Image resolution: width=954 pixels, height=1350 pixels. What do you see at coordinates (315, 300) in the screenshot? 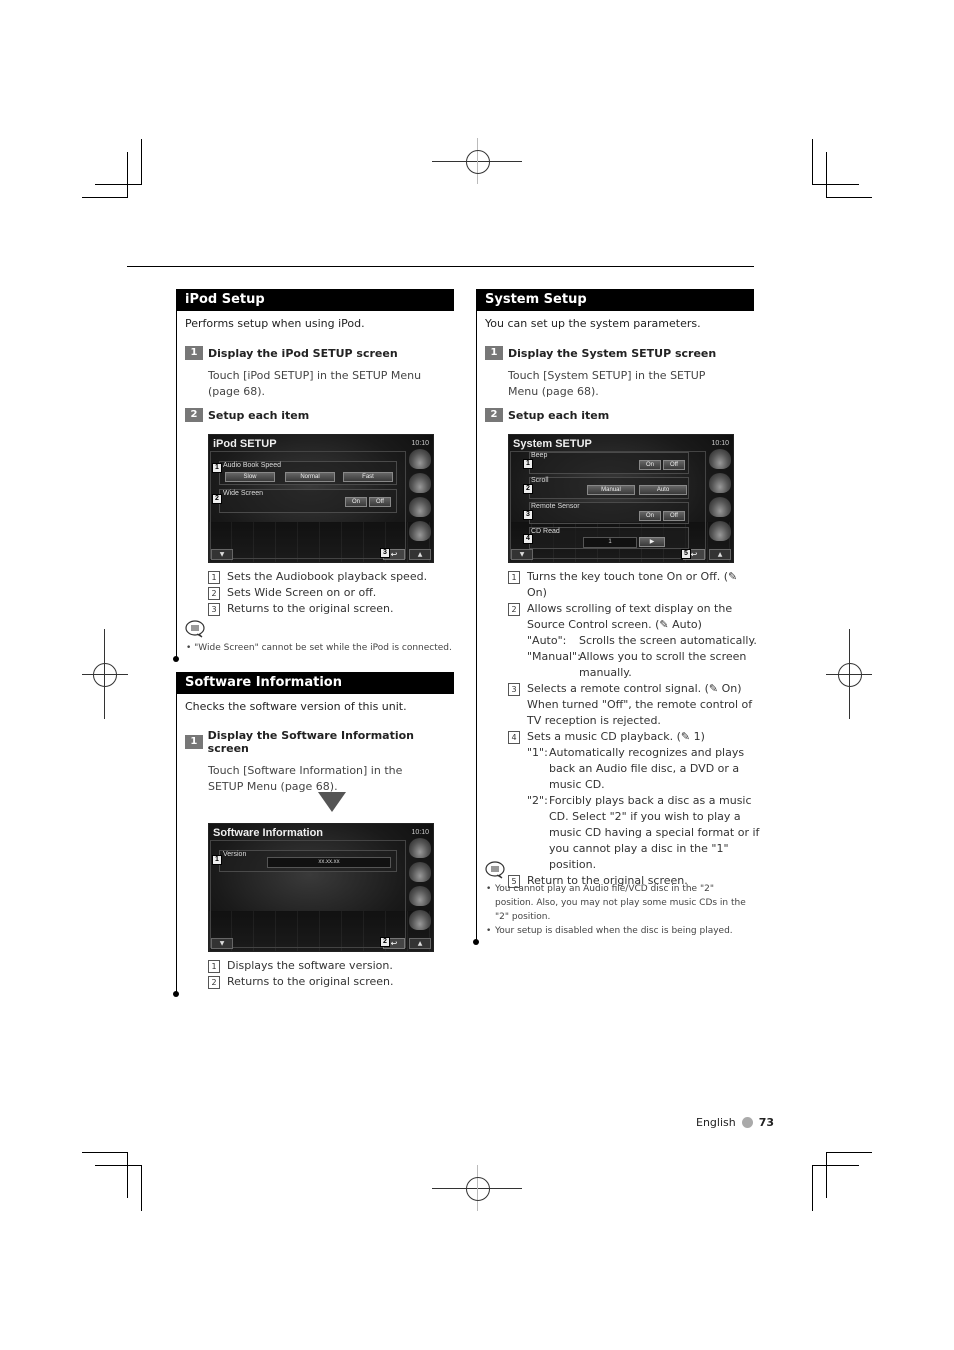
I see `section-title: iPod Setup` at bounding box center [315, 300].